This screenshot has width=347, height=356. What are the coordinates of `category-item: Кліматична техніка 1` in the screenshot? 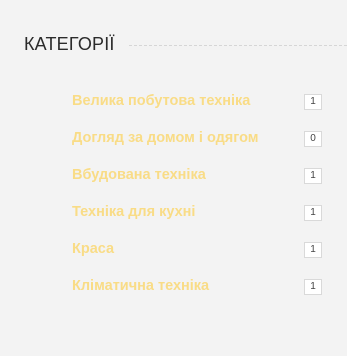 It's located at (197, 294).